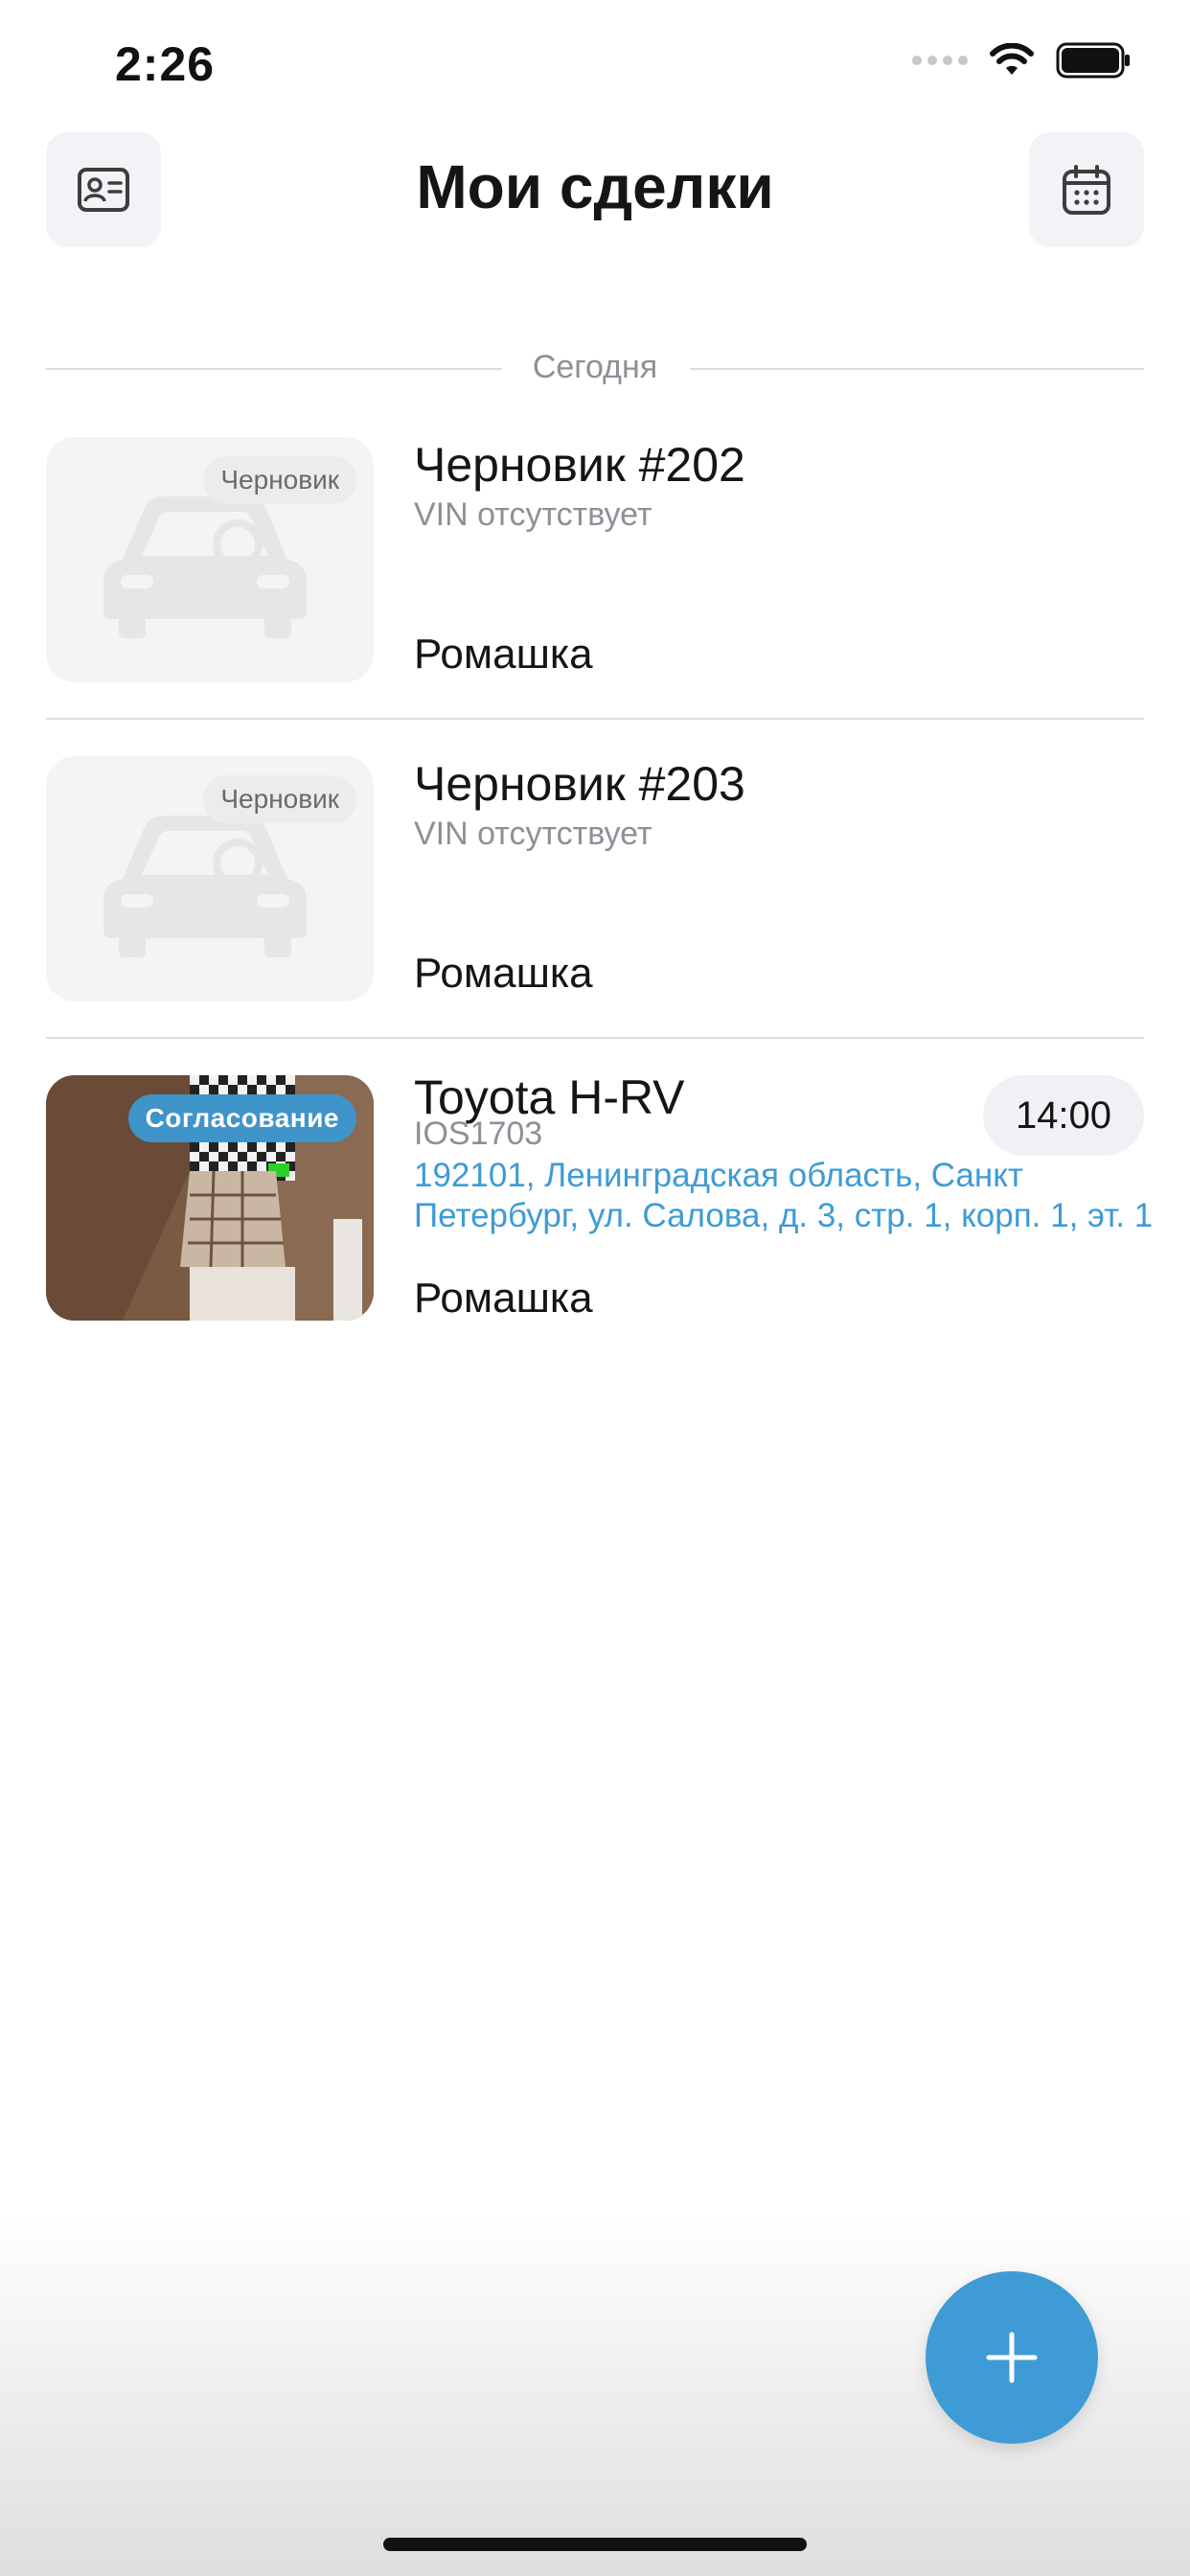  I want to click on calendar-icon, so click(1087, 190).